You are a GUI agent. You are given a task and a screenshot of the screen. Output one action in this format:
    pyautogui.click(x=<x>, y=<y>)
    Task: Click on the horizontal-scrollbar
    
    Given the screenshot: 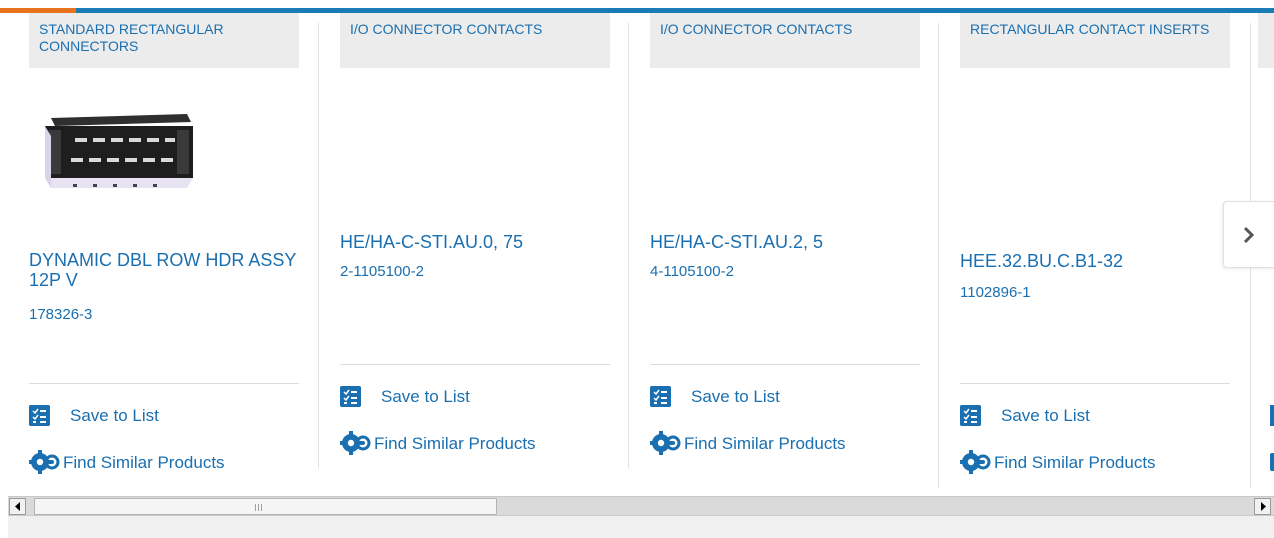 What is the action you would take?
    pyautogui.click(x=641, y=506)
    